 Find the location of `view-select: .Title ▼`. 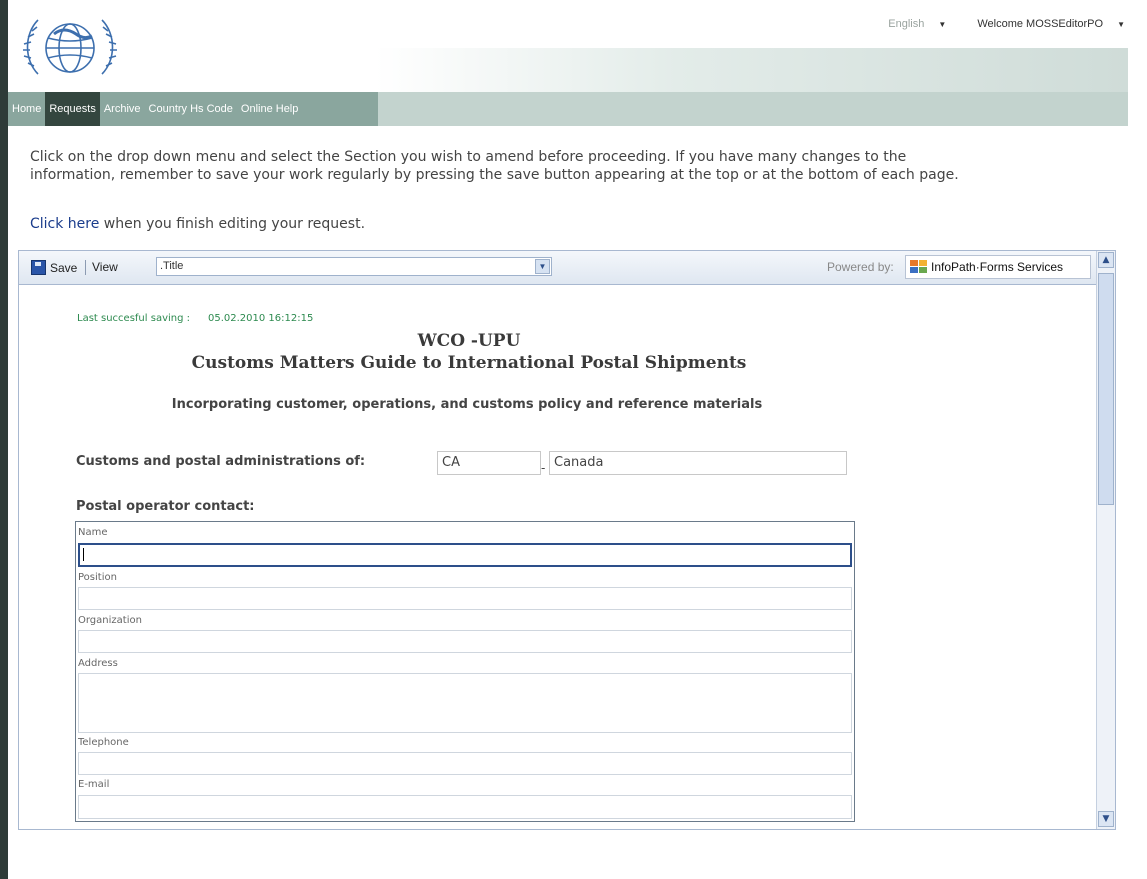

view-select: .Title ▼ is located at coordinates (354, 266).